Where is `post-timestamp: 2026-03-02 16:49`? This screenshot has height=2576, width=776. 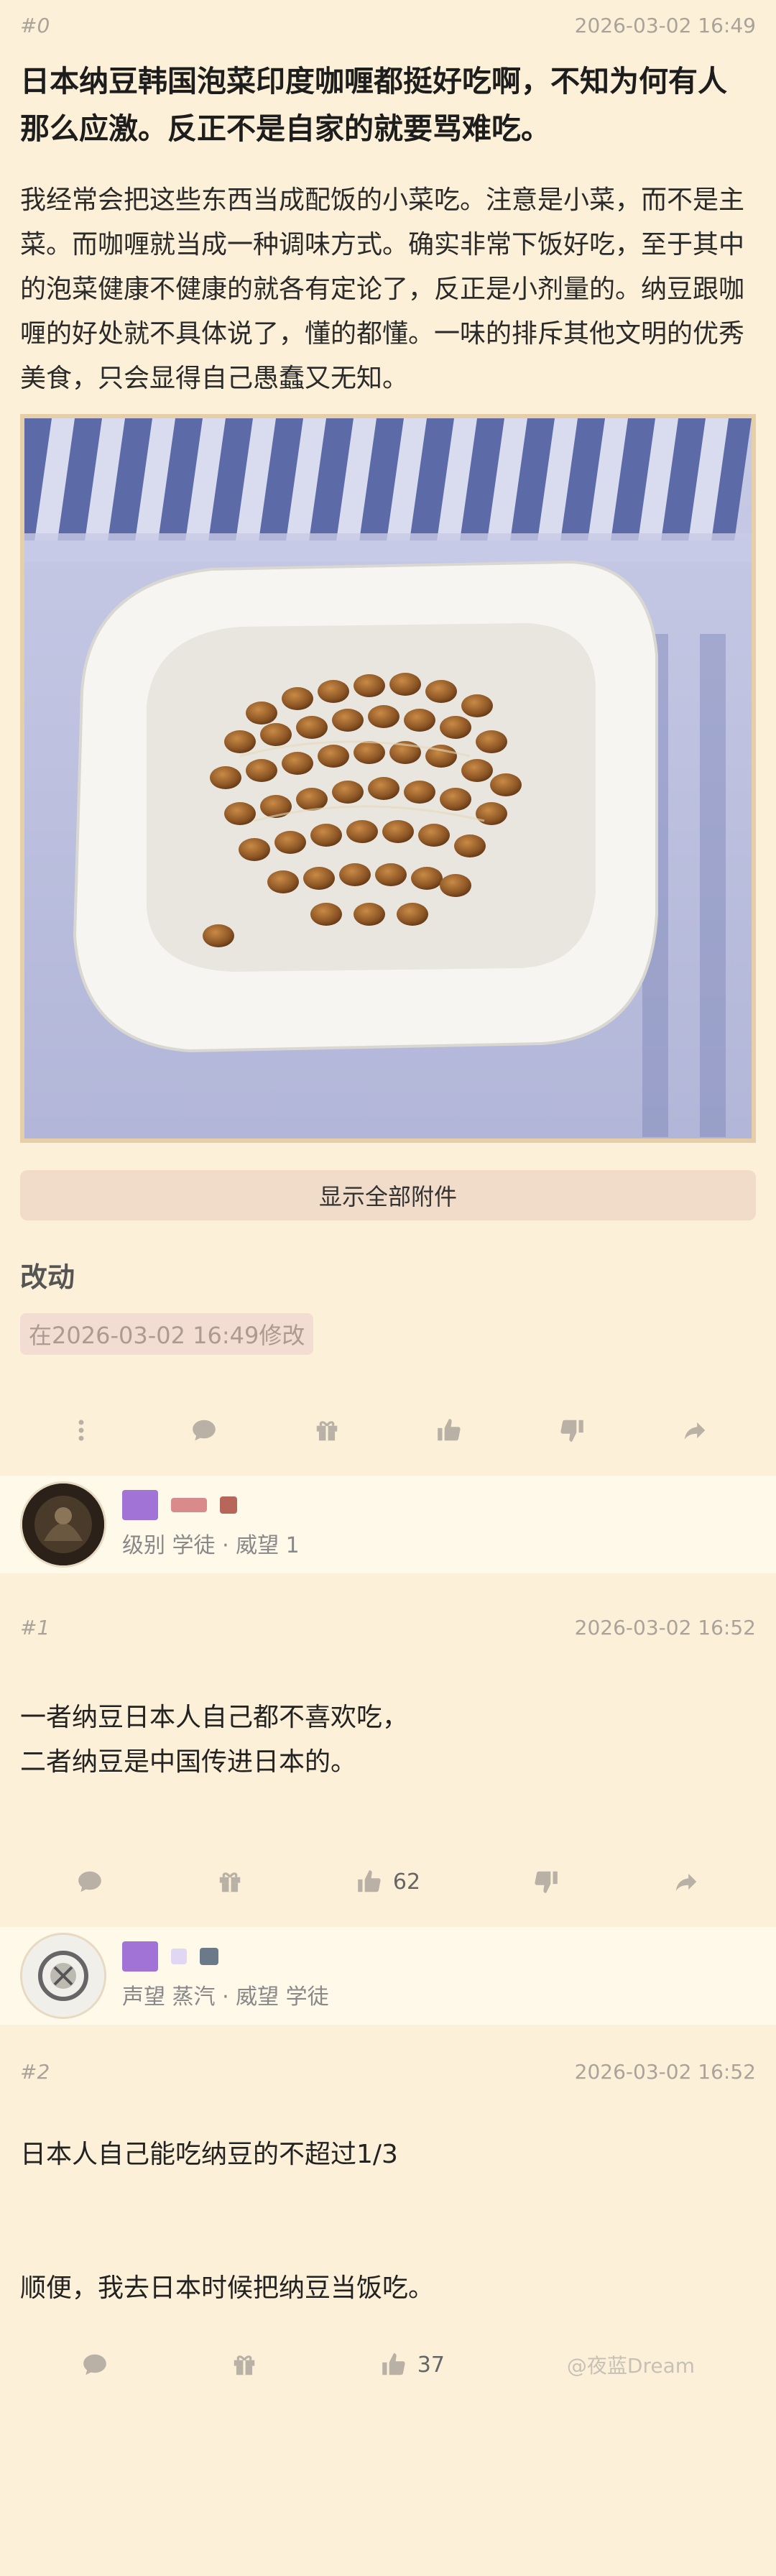 post-timestamp: 2026-03-02 16:49 is located at coordinates (665, 25).